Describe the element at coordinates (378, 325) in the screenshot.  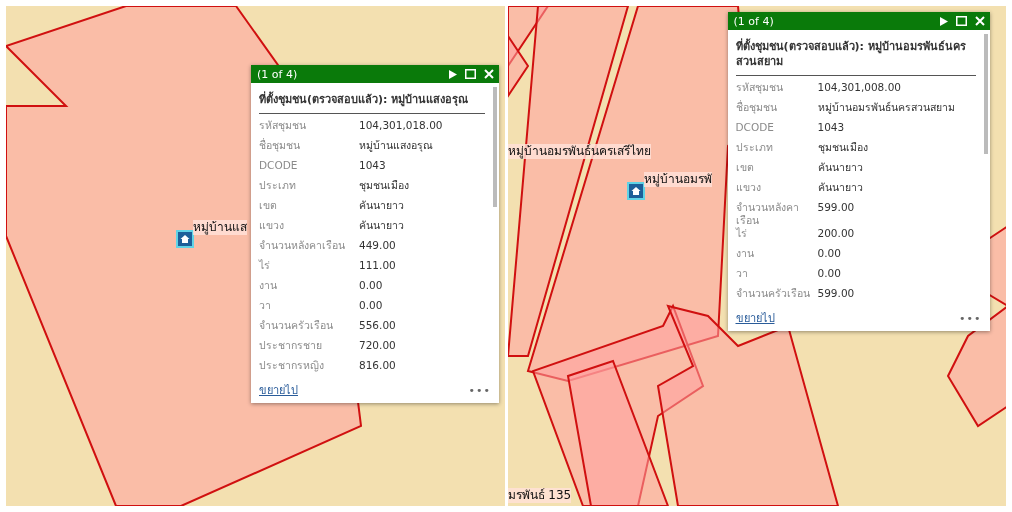
I see `field-value: 556.00` at that location.